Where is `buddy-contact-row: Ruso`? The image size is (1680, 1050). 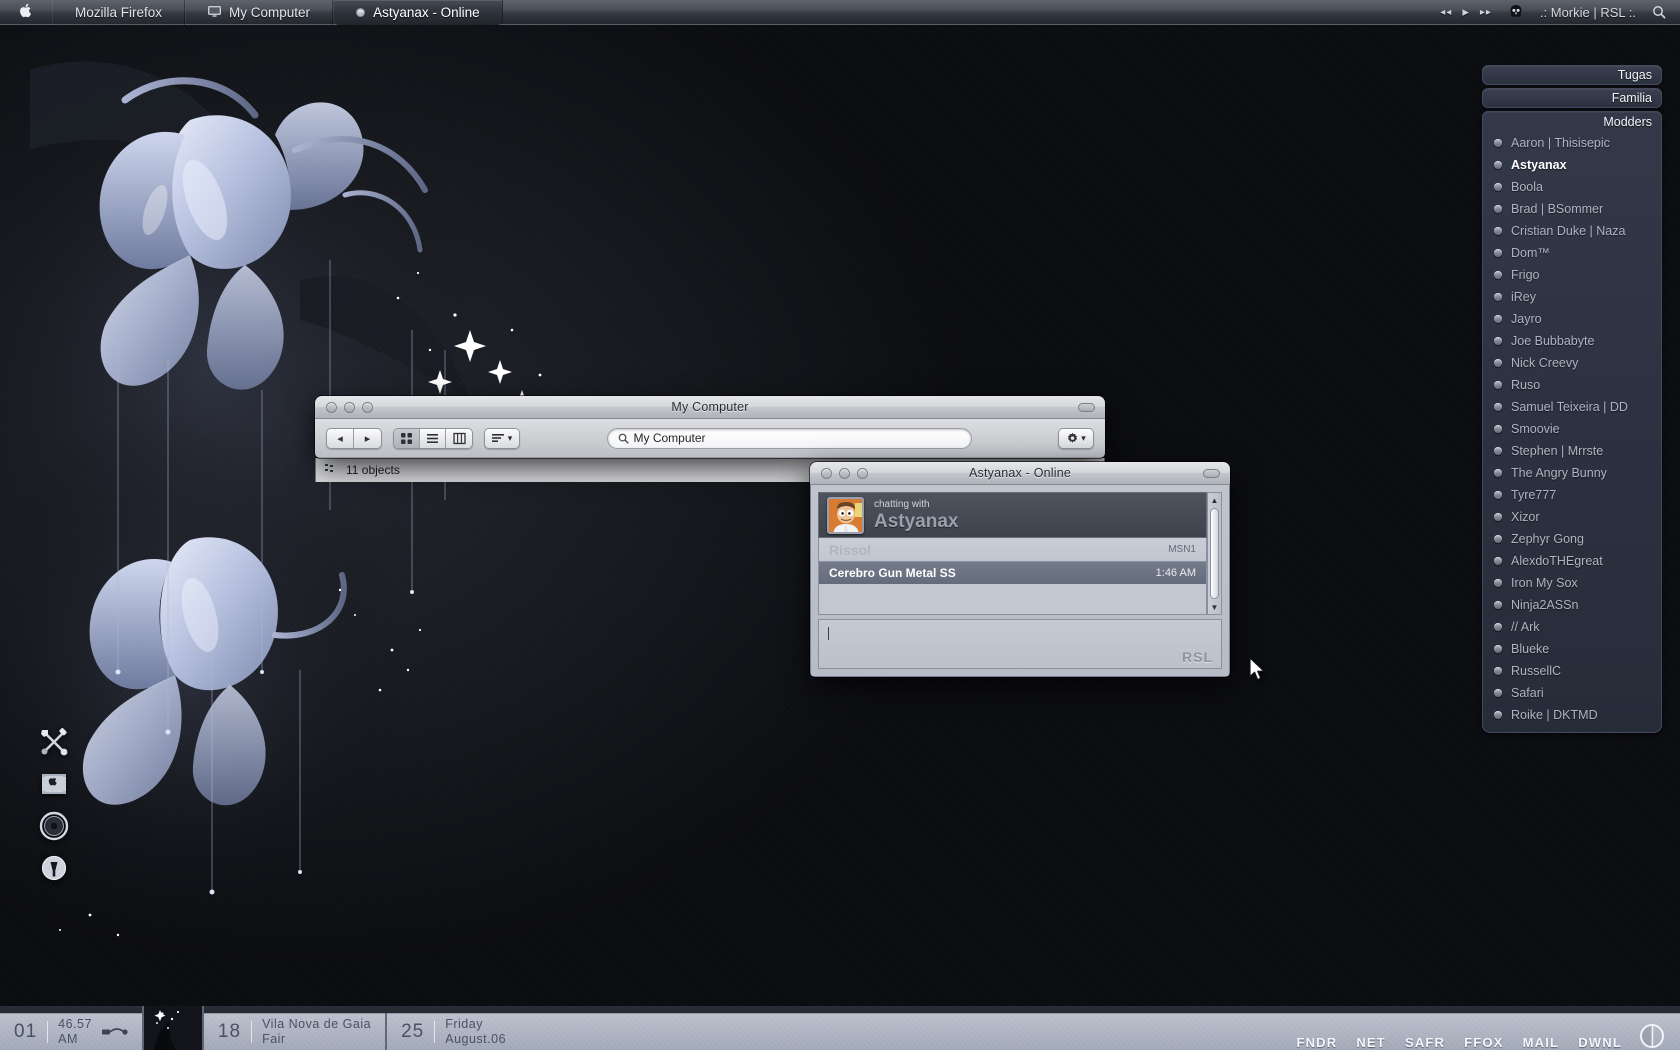 buddy-contact-row: Ruso is located at coordinates (1572, 385).